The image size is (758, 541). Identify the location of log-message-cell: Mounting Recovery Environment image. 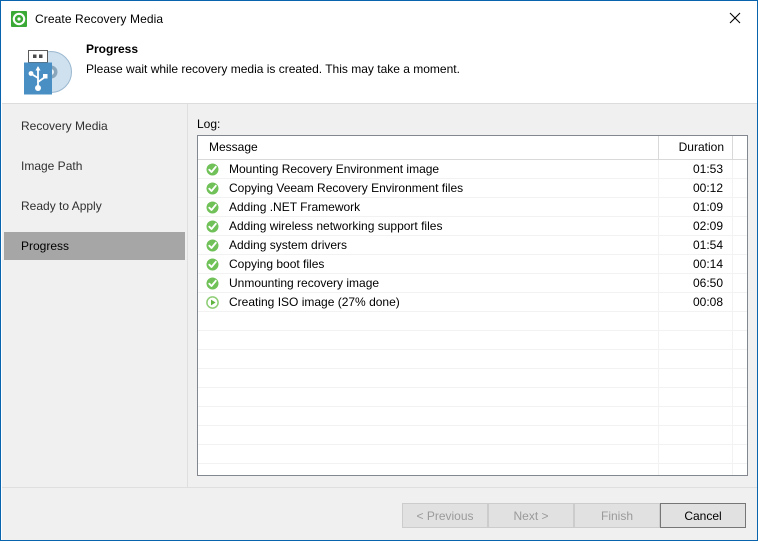
(428, 169).